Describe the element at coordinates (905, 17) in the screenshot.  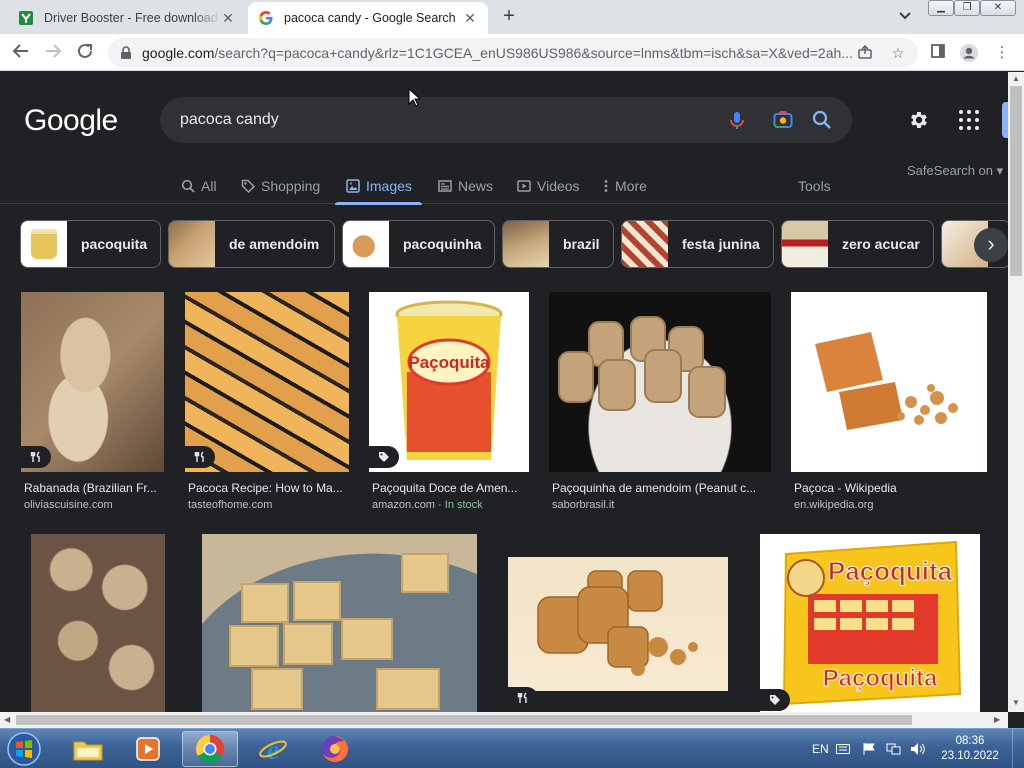
I see `tab-search-chevron-icon` at that location.